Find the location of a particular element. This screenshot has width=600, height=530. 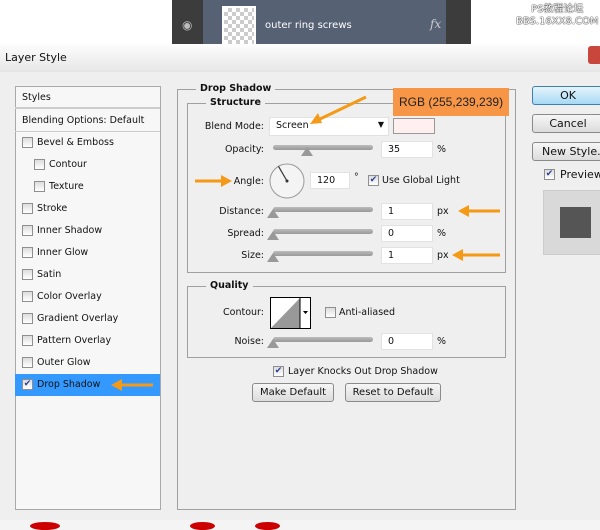

angle-dial is located at coordinates (287, 181).